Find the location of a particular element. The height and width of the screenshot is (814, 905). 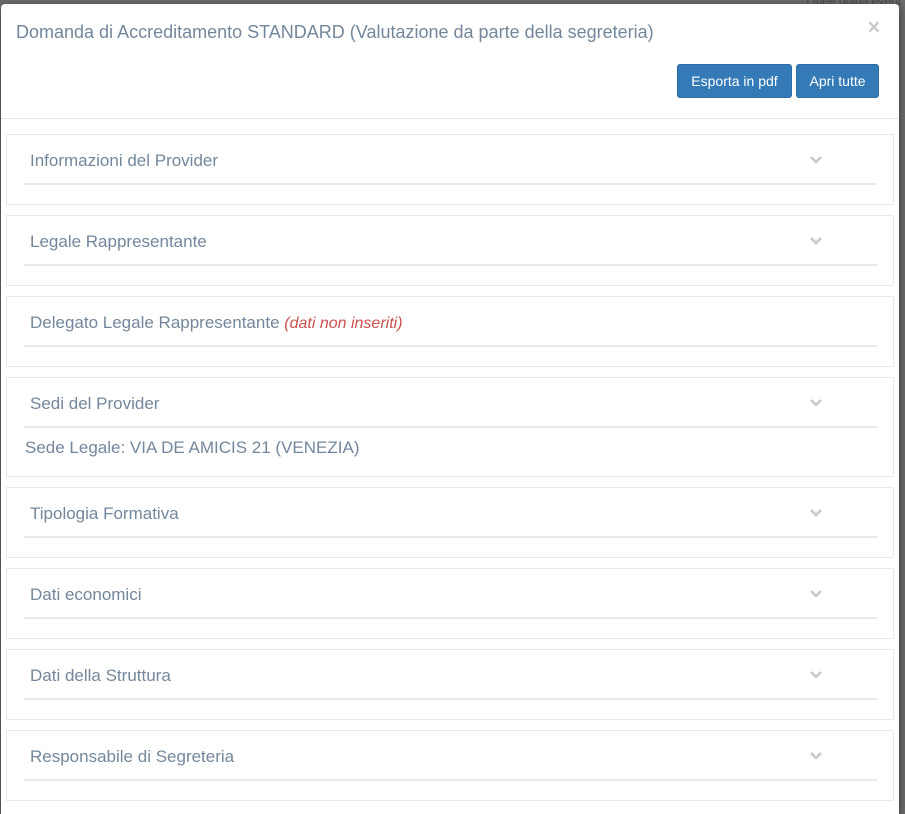

panel-provider-info: Informazioni del Provider is located at coordinates (450, 169).